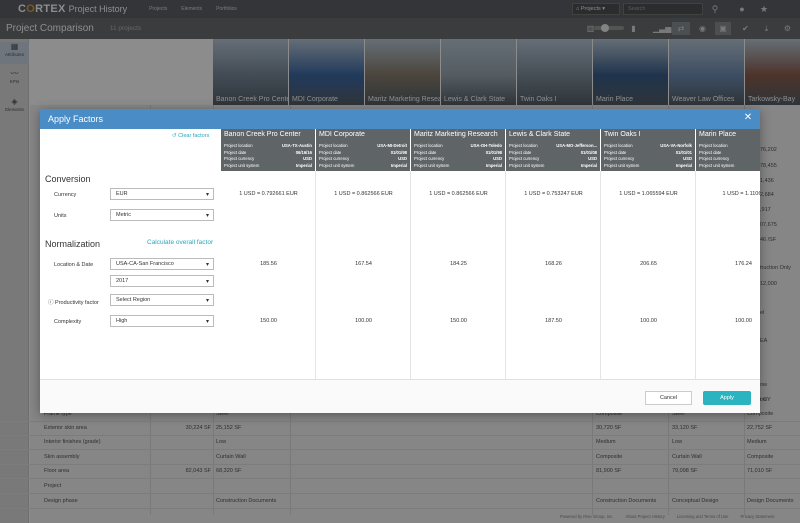 This screenshot has height=523, width=800. I want to click on location-date-label: Location & Date, so click(74, 265).